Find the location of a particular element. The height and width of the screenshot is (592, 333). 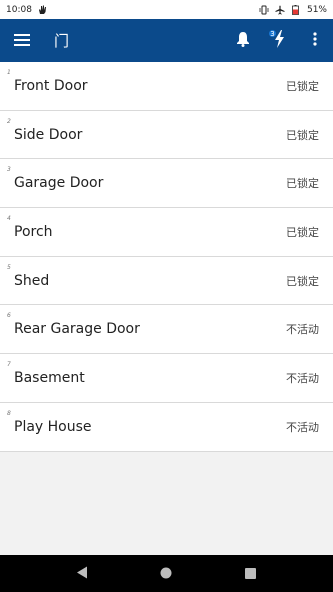

notifications-button is located at coordinates (243, 40).